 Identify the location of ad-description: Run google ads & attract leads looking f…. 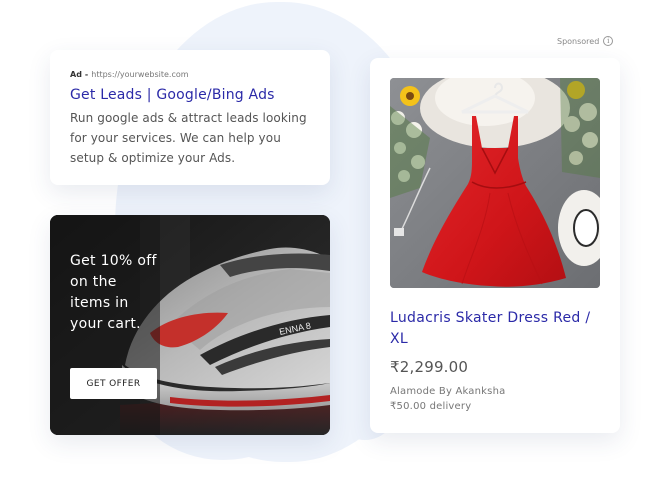
(188, 138).